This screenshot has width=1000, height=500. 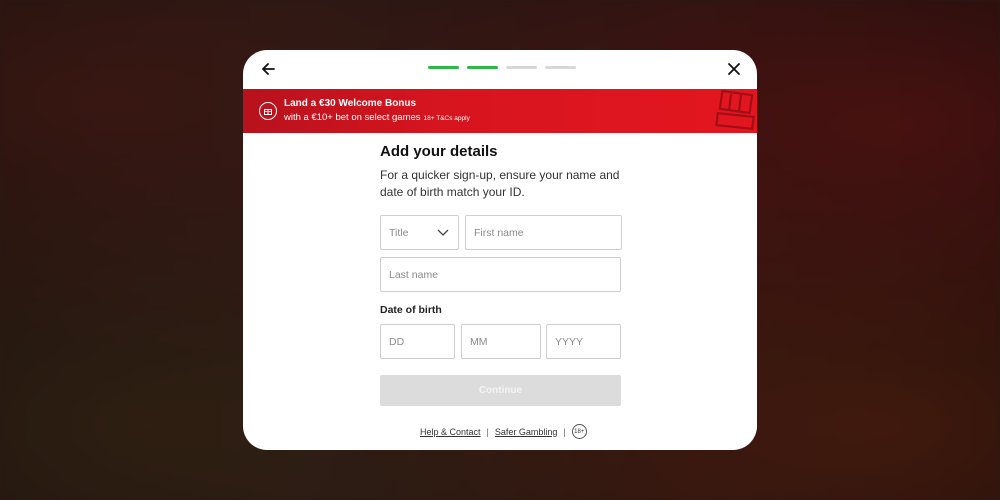 I want to click on title-select-value: Title, so click(x=399, y=232).